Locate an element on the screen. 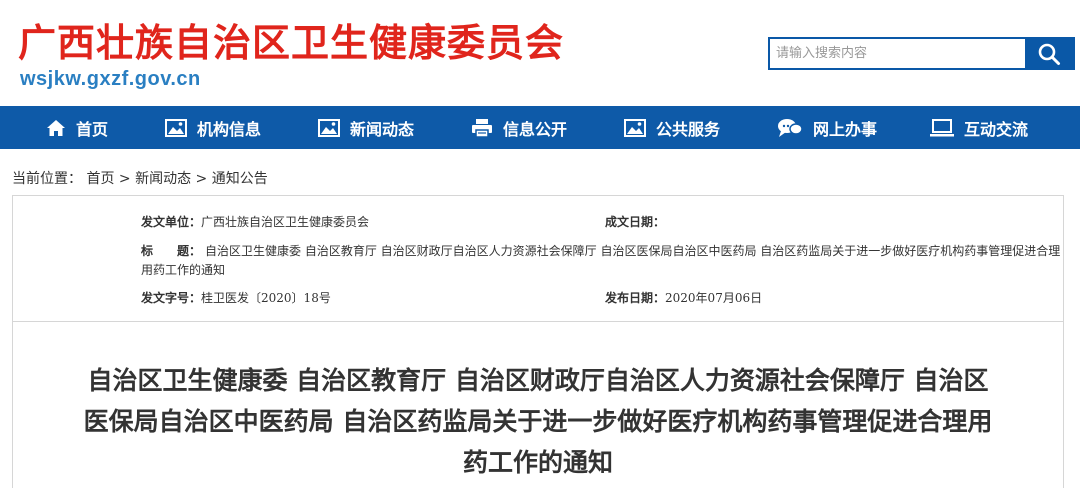 This screenshot has width=1080, height=488. nav-item-home: 首页 is located at coordinates (77, 127).